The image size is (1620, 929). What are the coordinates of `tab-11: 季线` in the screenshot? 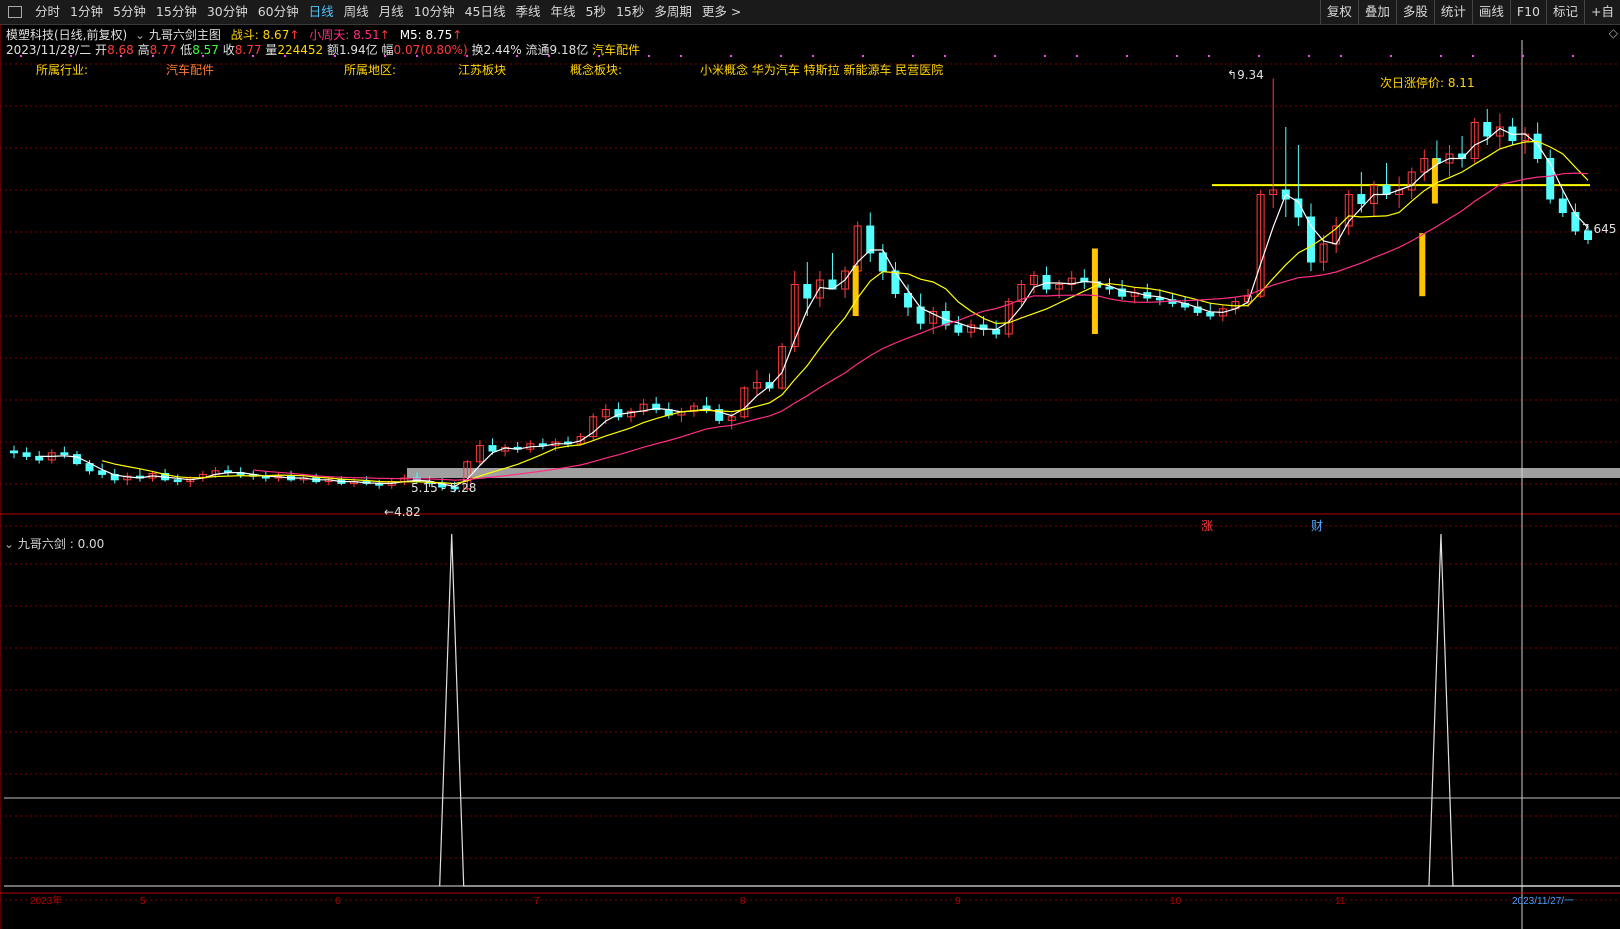 It's located at (528, 12).